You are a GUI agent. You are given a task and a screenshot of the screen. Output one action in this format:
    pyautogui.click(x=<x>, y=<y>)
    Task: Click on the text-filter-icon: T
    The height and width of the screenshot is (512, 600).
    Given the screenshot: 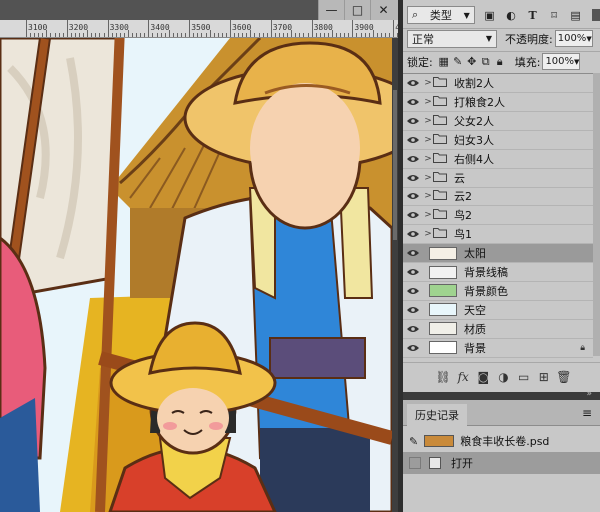 What is the action you would take?
    pyautogui.click(x=533, y=15)
    